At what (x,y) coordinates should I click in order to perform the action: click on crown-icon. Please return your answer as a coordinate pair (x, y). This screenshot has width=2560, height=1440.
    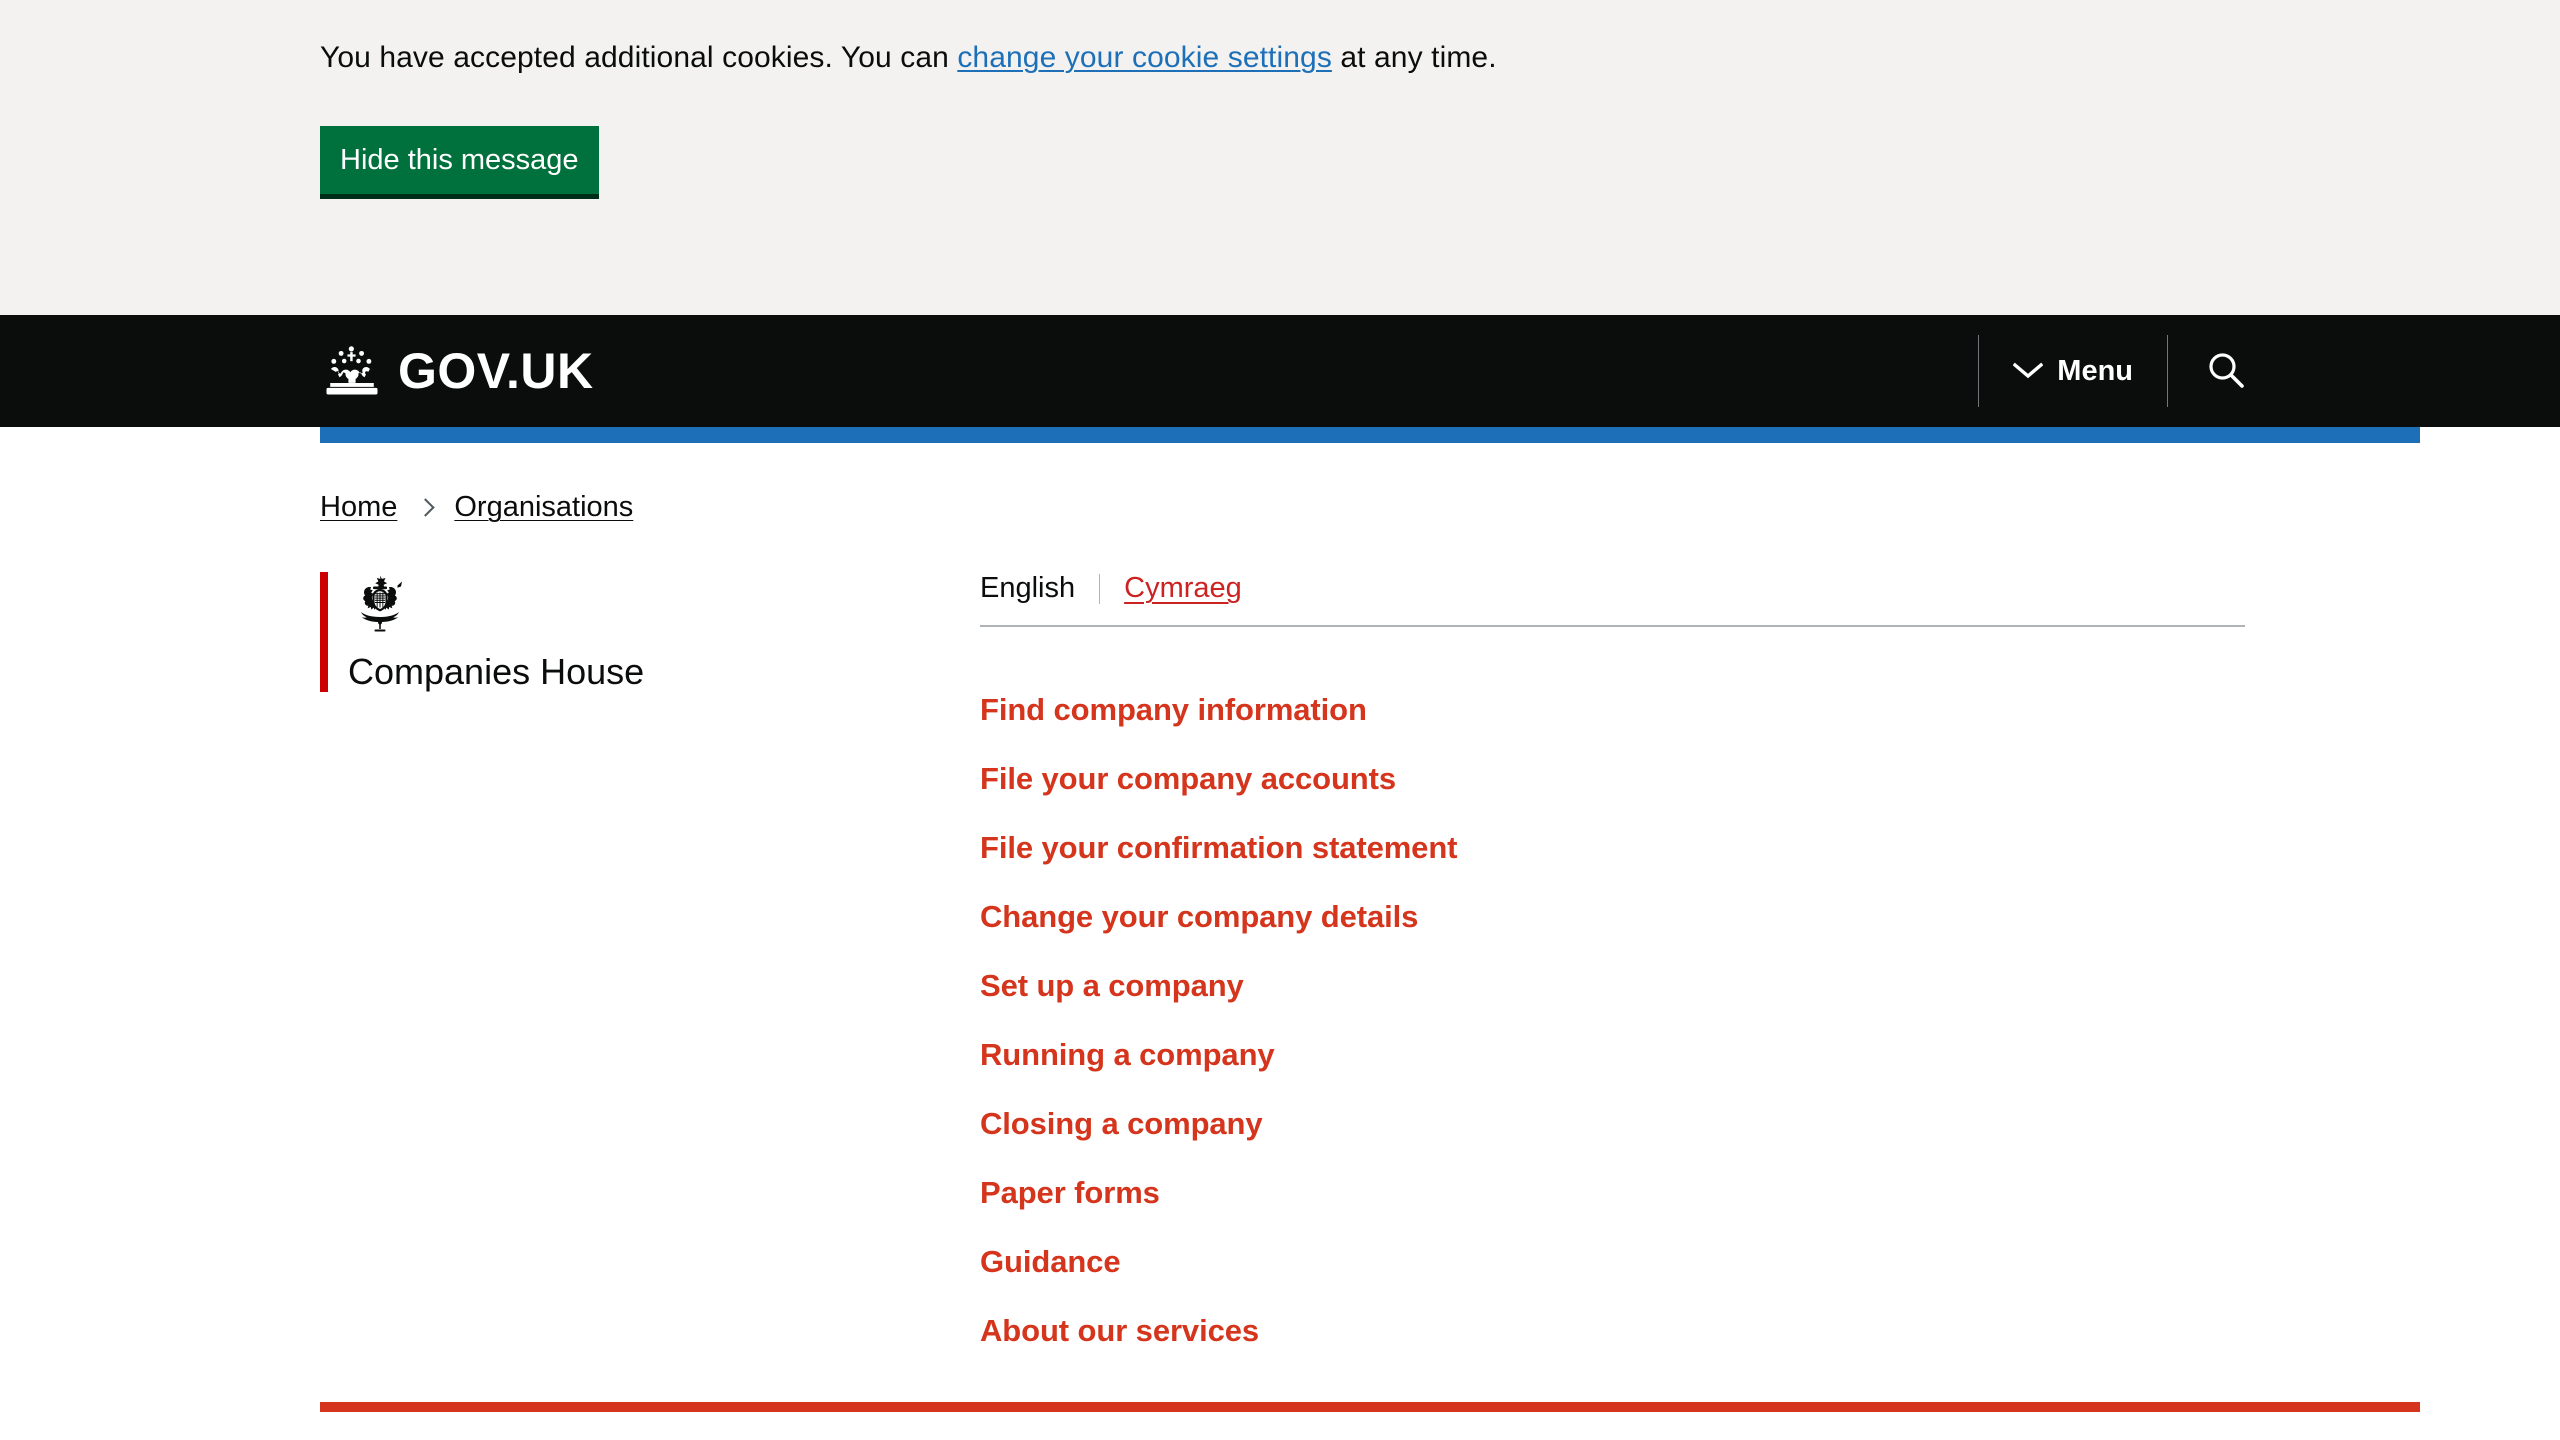
    Looking at the image, I should click on (352, 371).